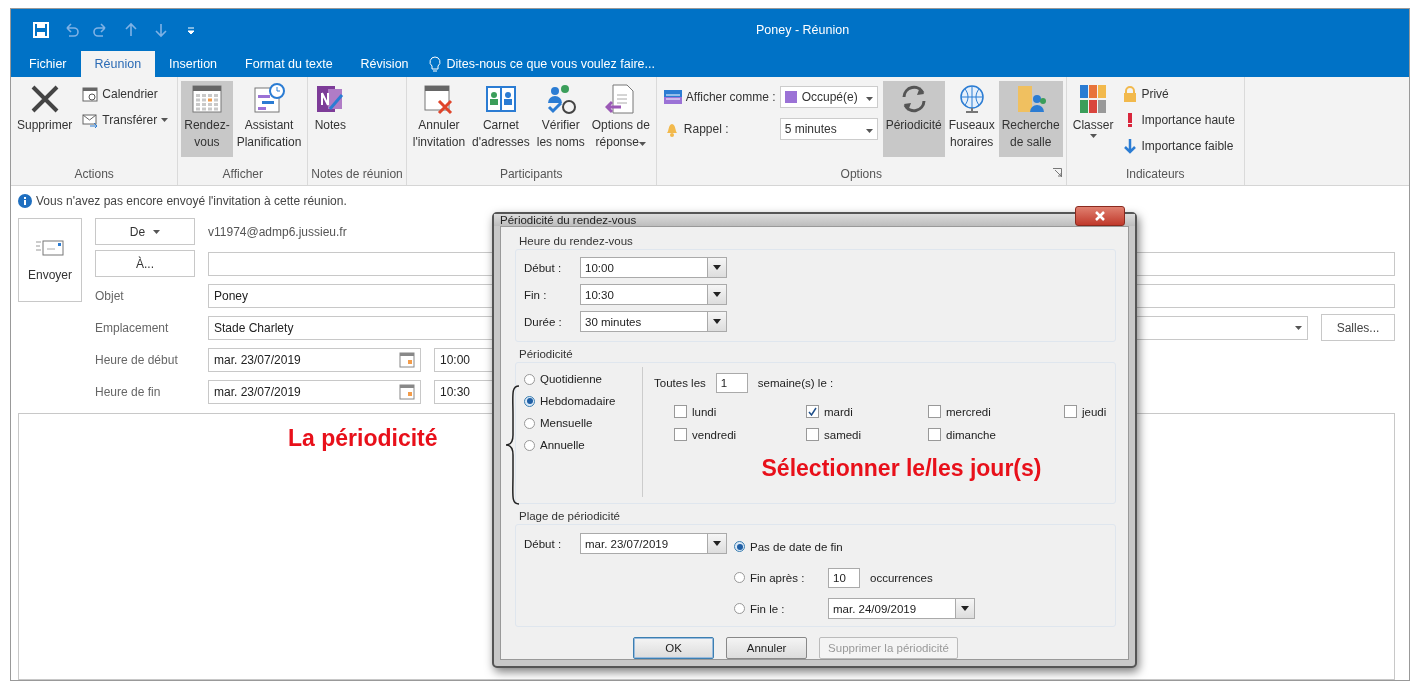  I want to click on group-label: Indicateurs, so click(1155, 174).